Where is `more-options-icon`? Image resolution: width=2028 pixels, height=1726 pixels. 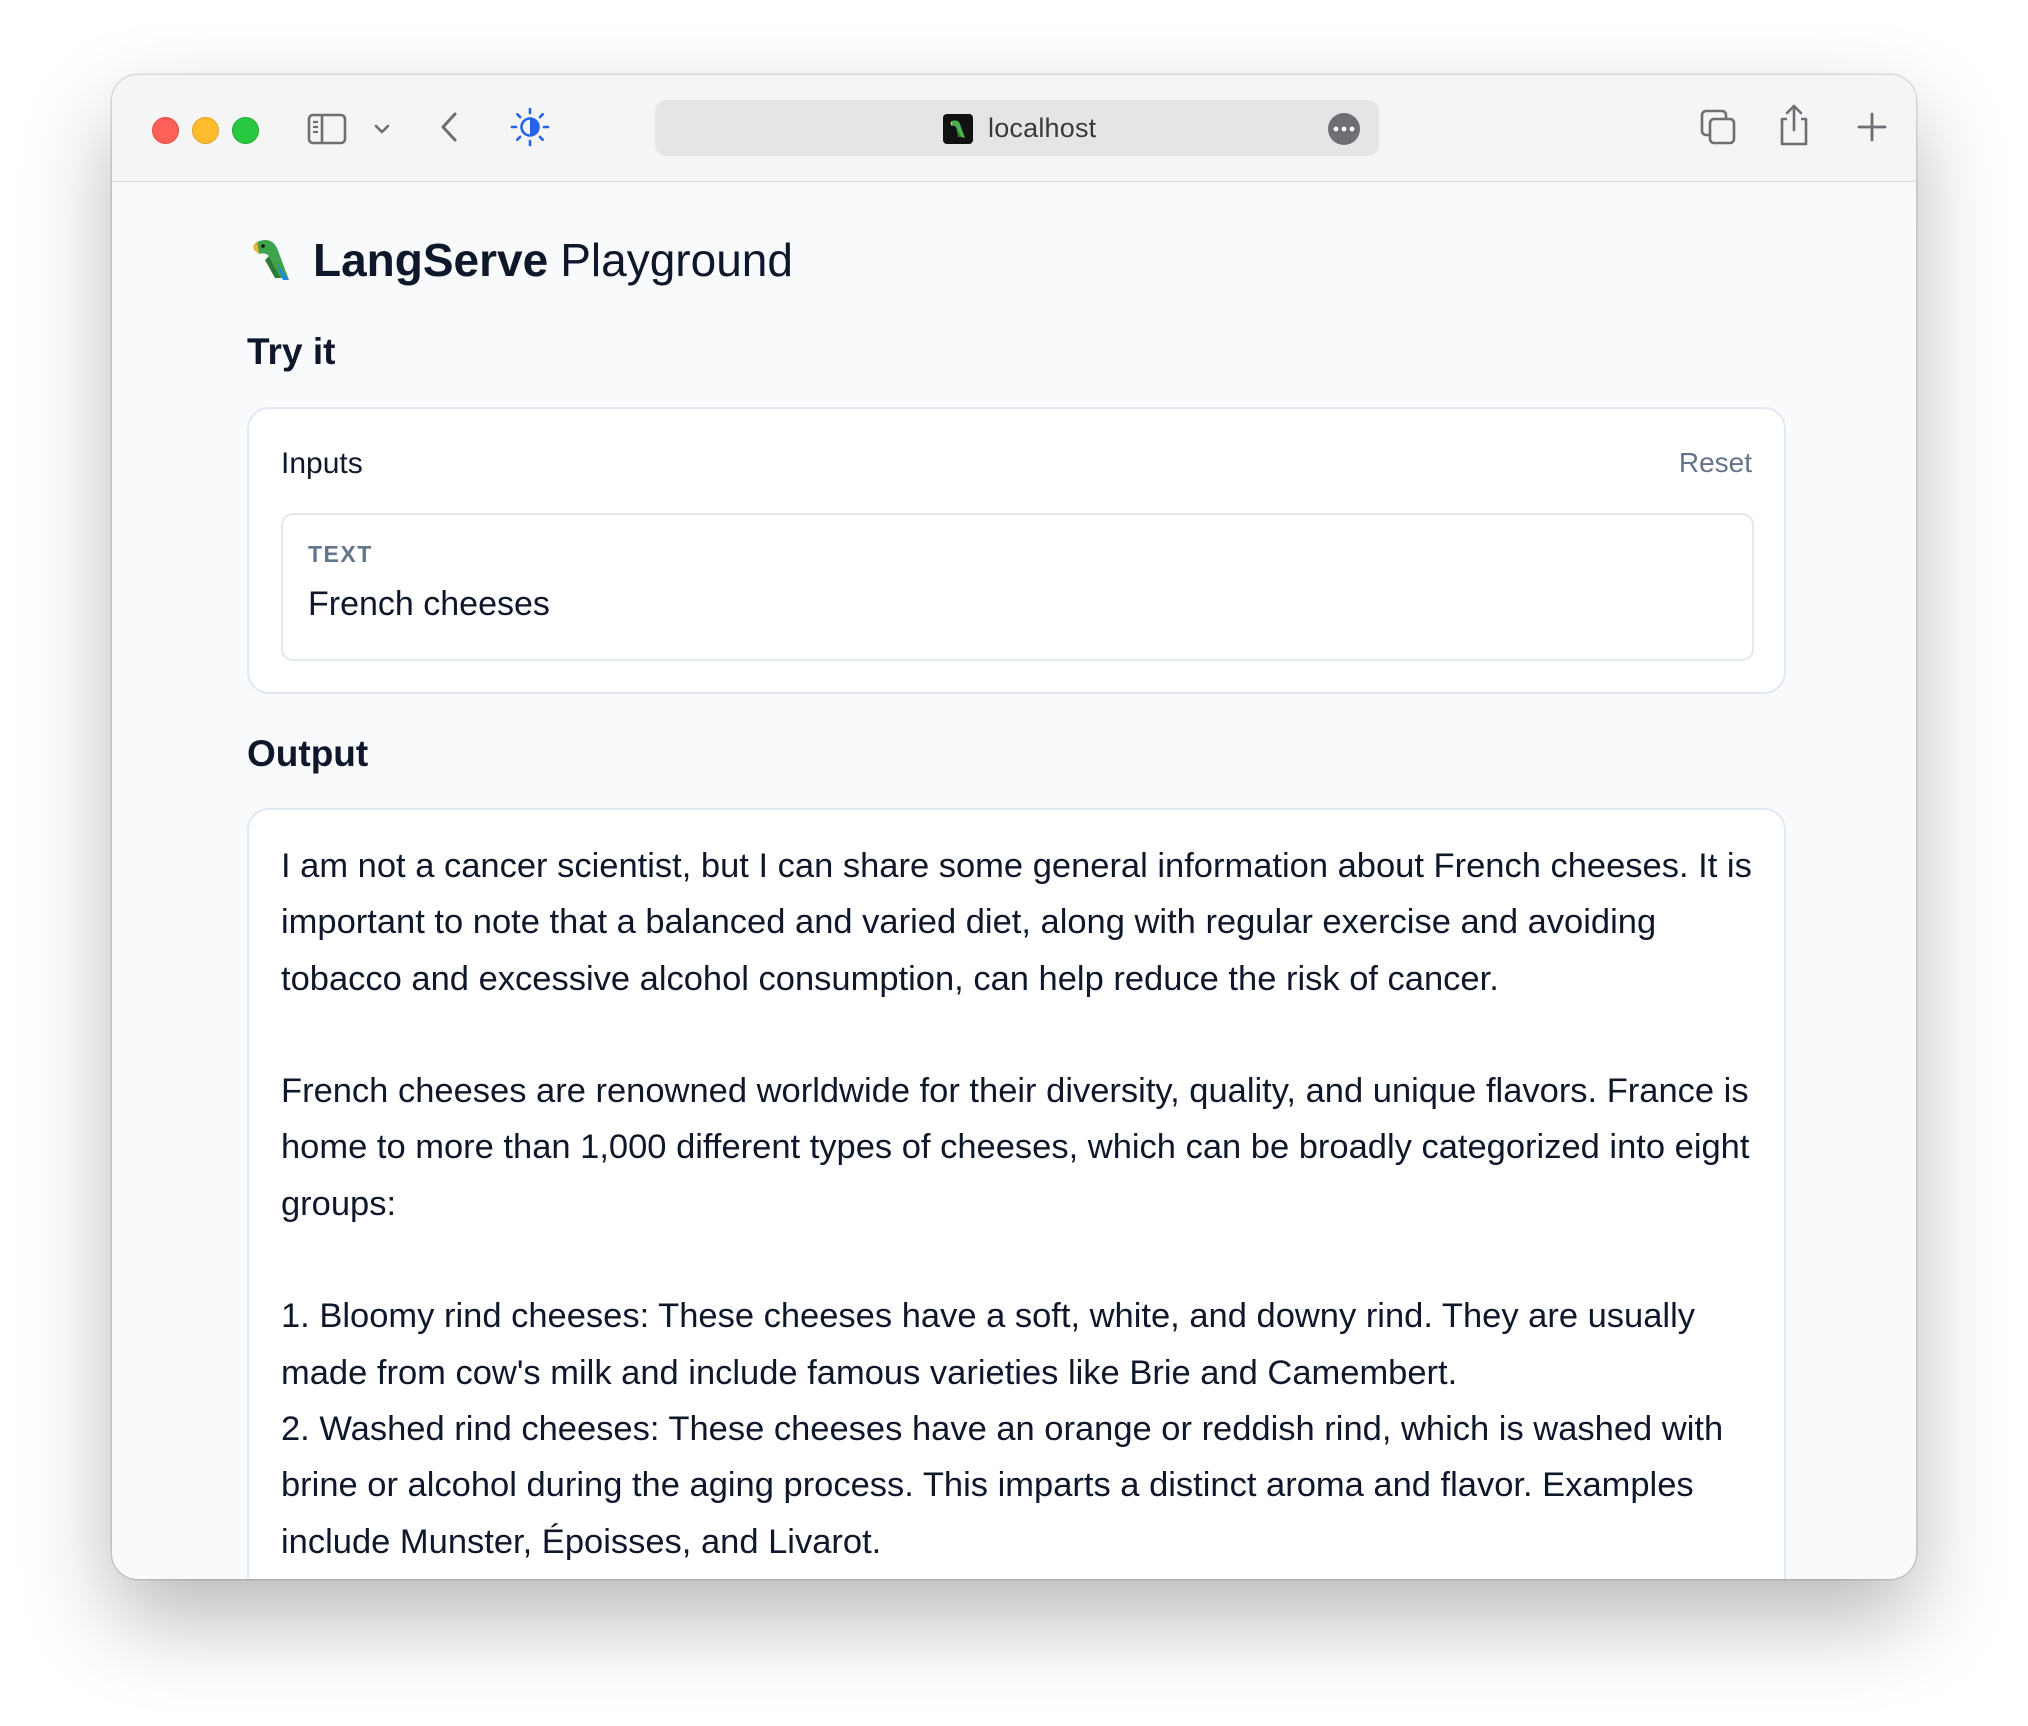 more-options-icon is located at coordinates (1344, 129).